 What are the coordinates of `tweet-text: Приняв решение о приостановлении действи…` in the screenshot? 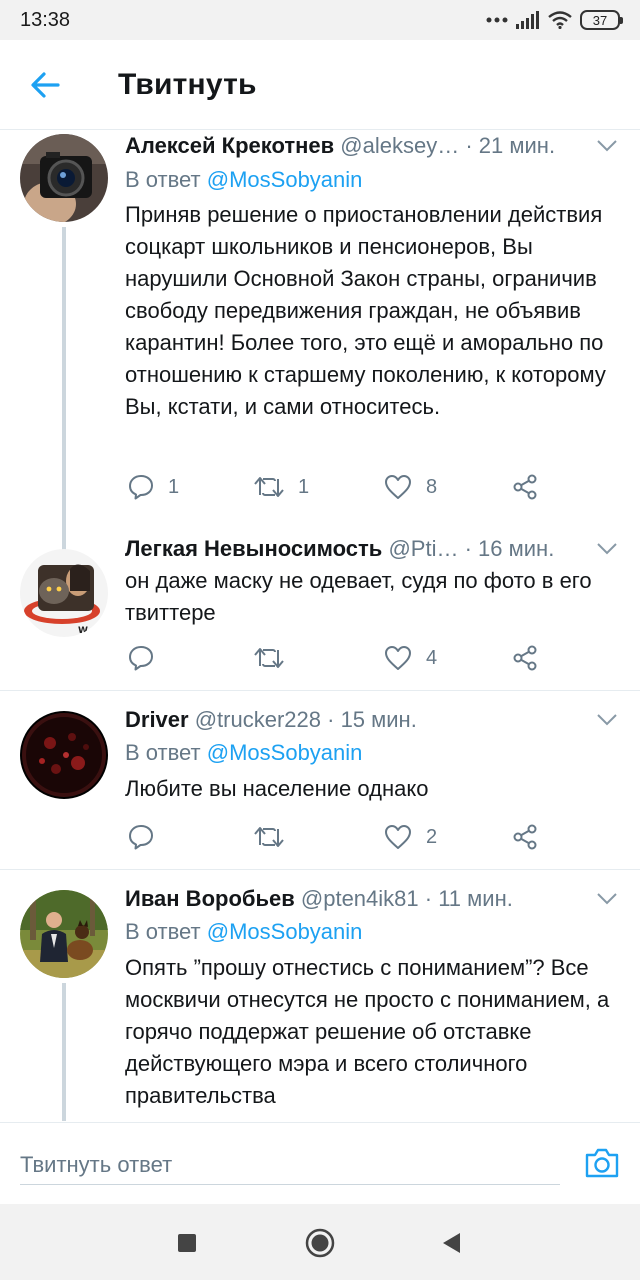 It's located at (365, 310).